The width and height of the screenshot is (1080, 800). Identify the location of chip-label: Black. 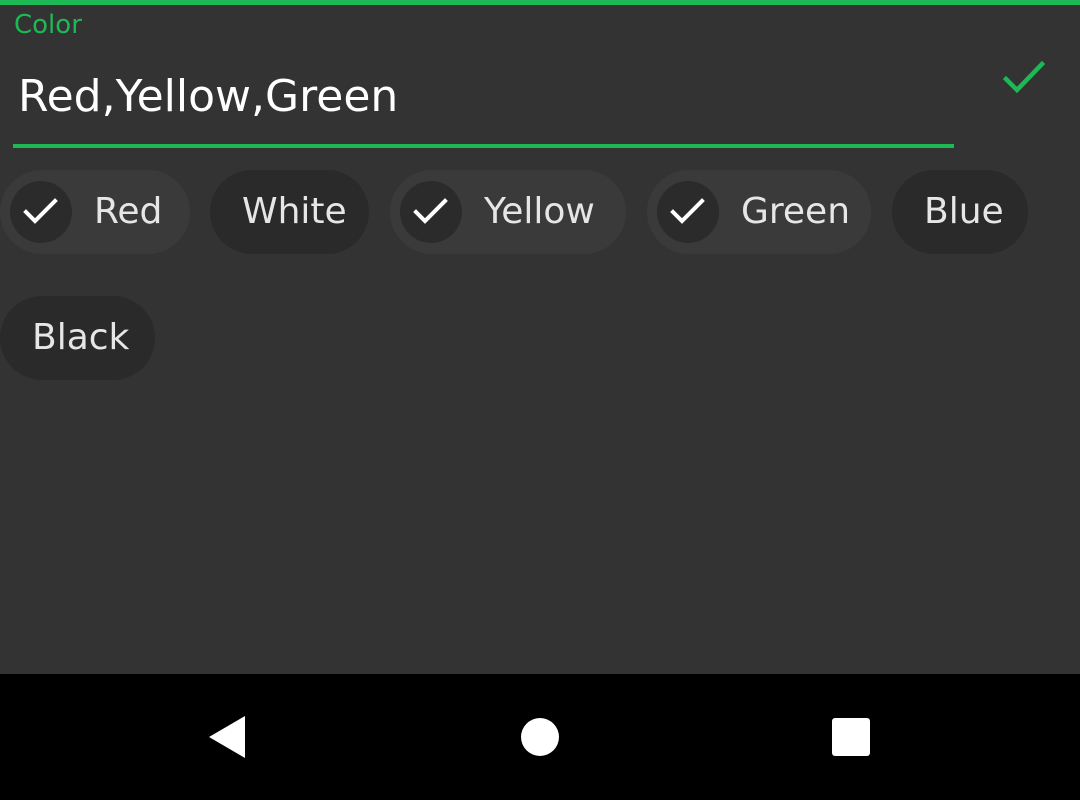
(81, 337).